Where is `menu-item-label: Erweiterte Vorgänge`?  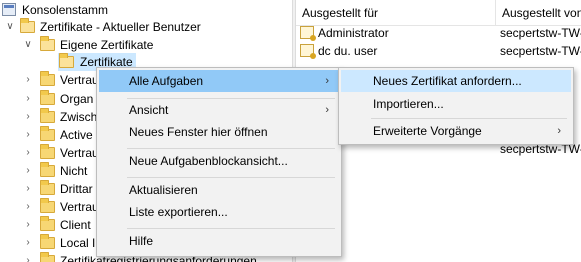 menu-item-label: Erweiterte Vorgänge is located at coordinates (427, 131).